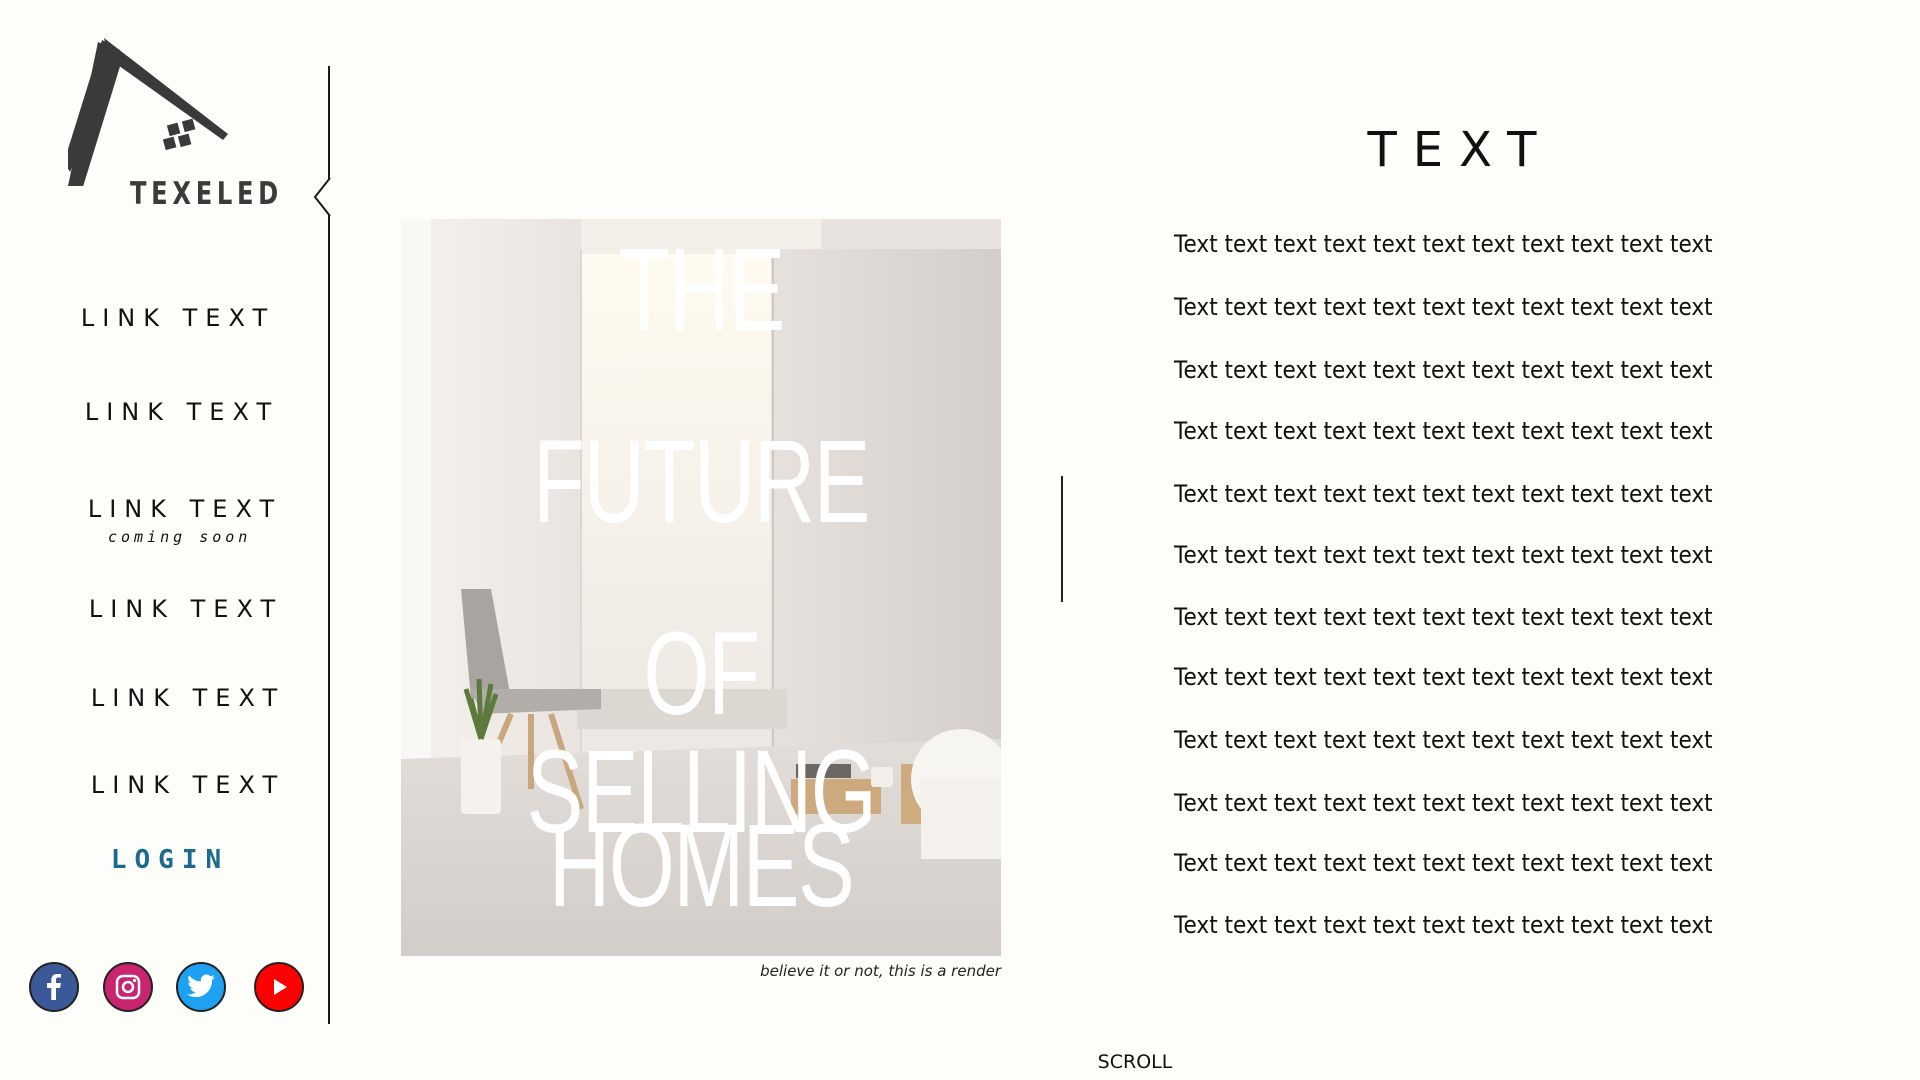 Image resolution: width=1920 pixels, height=1080 pixels. What do you see at coordinates (701, 290) in the screenshot?
I see `hero-line-1: THE` at bounding box center [701, 290].